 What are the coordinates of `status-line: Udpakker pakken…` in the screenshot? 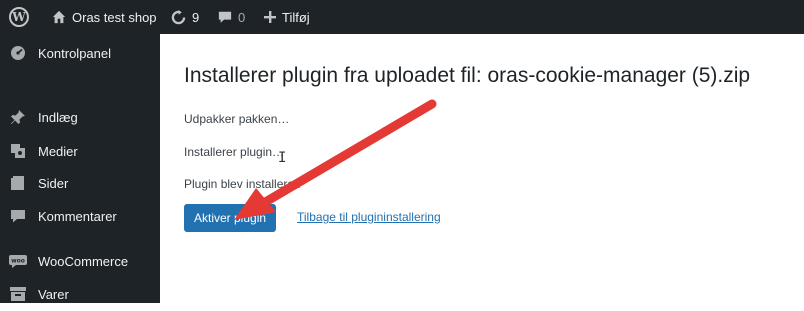 It's located at (237, 119).